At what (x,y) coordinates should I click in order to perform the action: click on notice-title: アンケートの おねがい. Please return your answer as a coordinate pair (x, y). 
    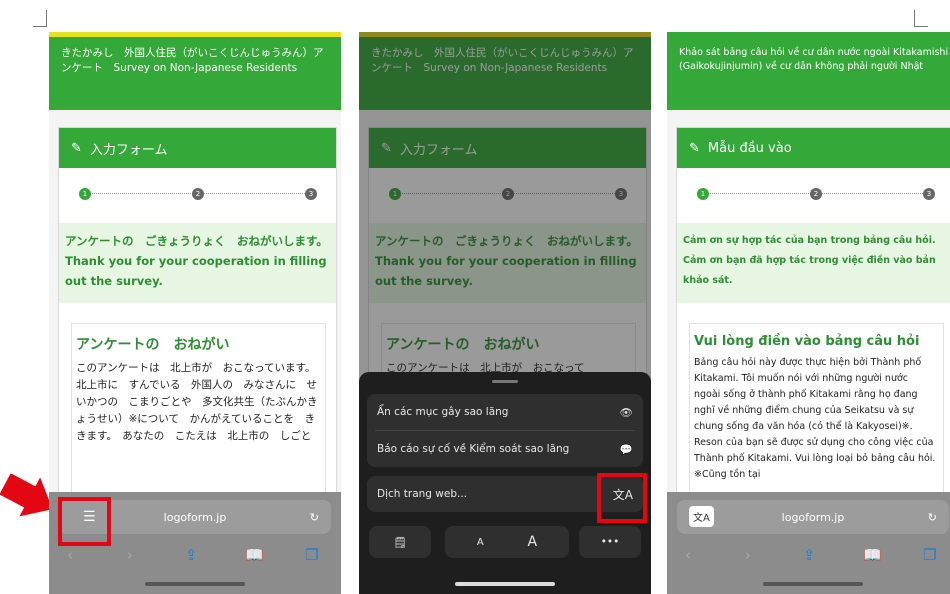
    Looking at the image, I should click on (153, 345).